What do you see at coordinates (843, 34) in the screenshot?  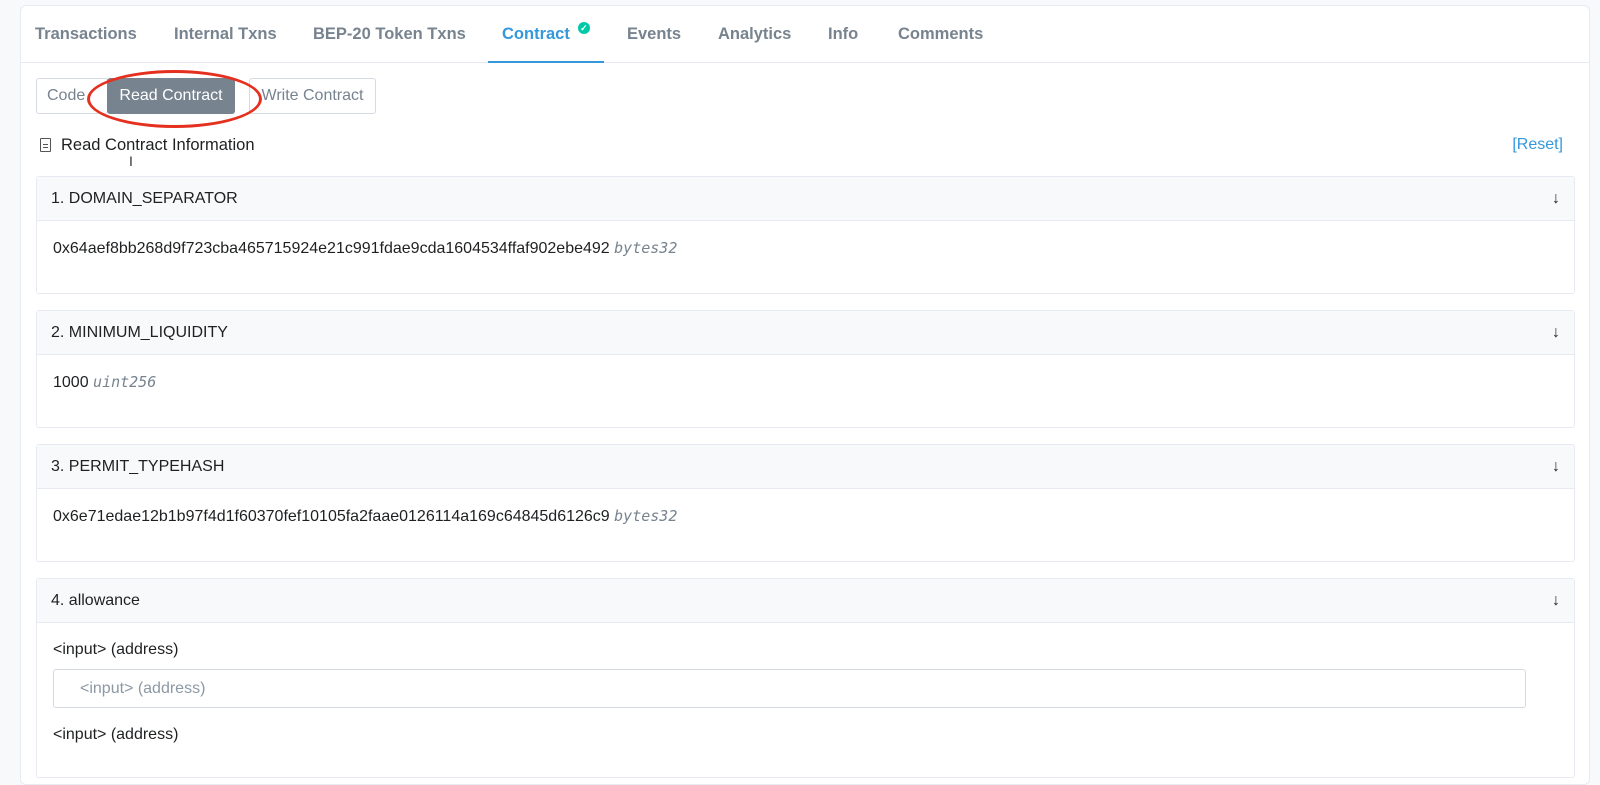 I see `tab-info: Info` at bounding box center [843, 34].